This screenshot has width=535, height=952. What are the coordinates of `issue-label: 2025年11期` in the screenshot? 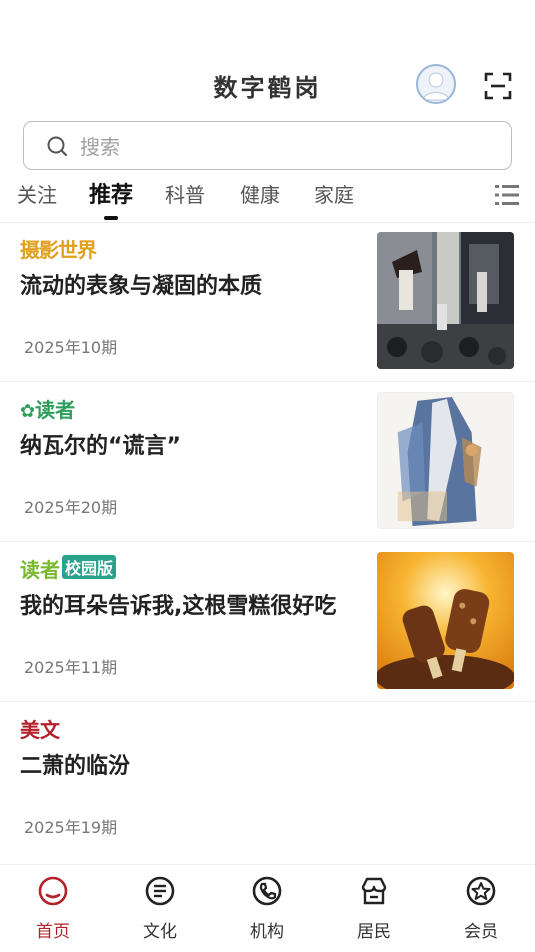 It's located at (71, 667).